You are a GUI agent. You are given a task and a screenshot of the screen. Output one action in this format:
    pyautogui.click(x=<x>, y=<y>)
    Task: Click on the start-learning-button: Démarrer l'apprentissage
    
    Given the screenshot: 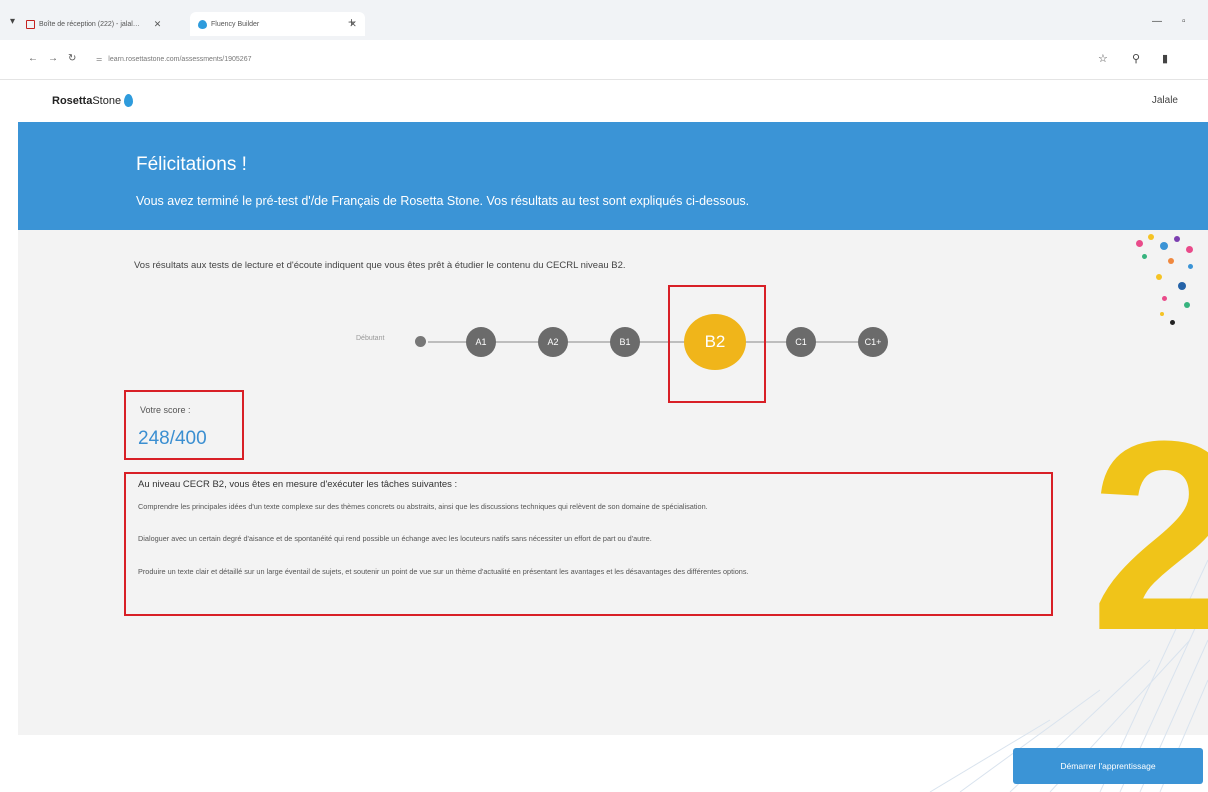 What is the action you would take?
    pyautogui.click(x=1108, y=766)
    